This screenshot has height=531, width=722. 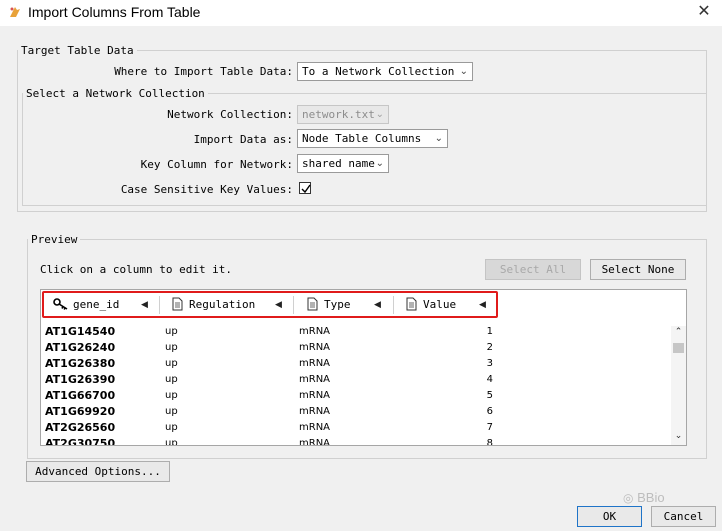 What do you see at coordinates (489, 363) in the screenshot?
I see `table-cell: 3` at bounding box center [489, 363].